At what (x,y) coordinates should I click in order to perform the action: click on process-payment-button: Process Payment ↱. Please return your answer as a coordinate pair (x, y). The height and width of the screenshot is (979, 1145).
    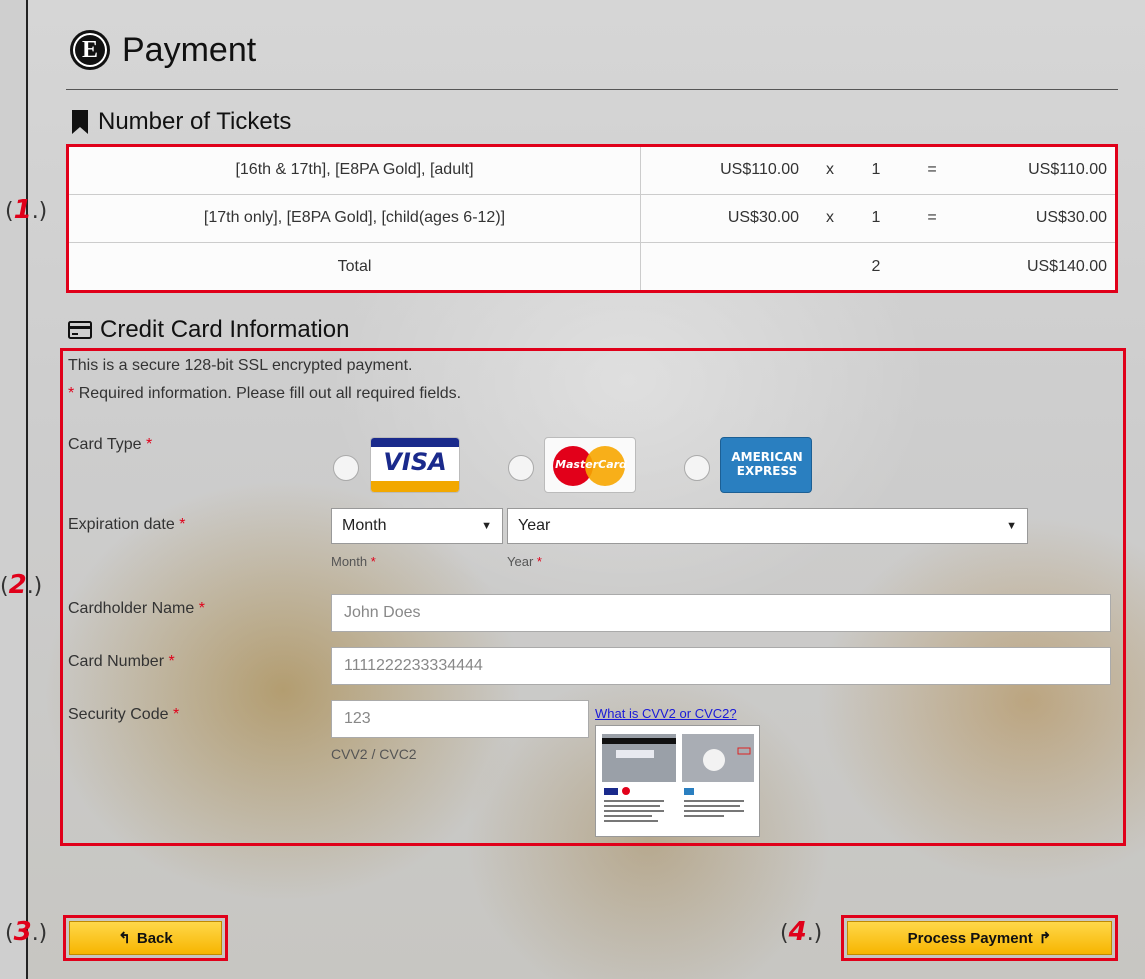
    Looking at the image, I should click on (979, 938).